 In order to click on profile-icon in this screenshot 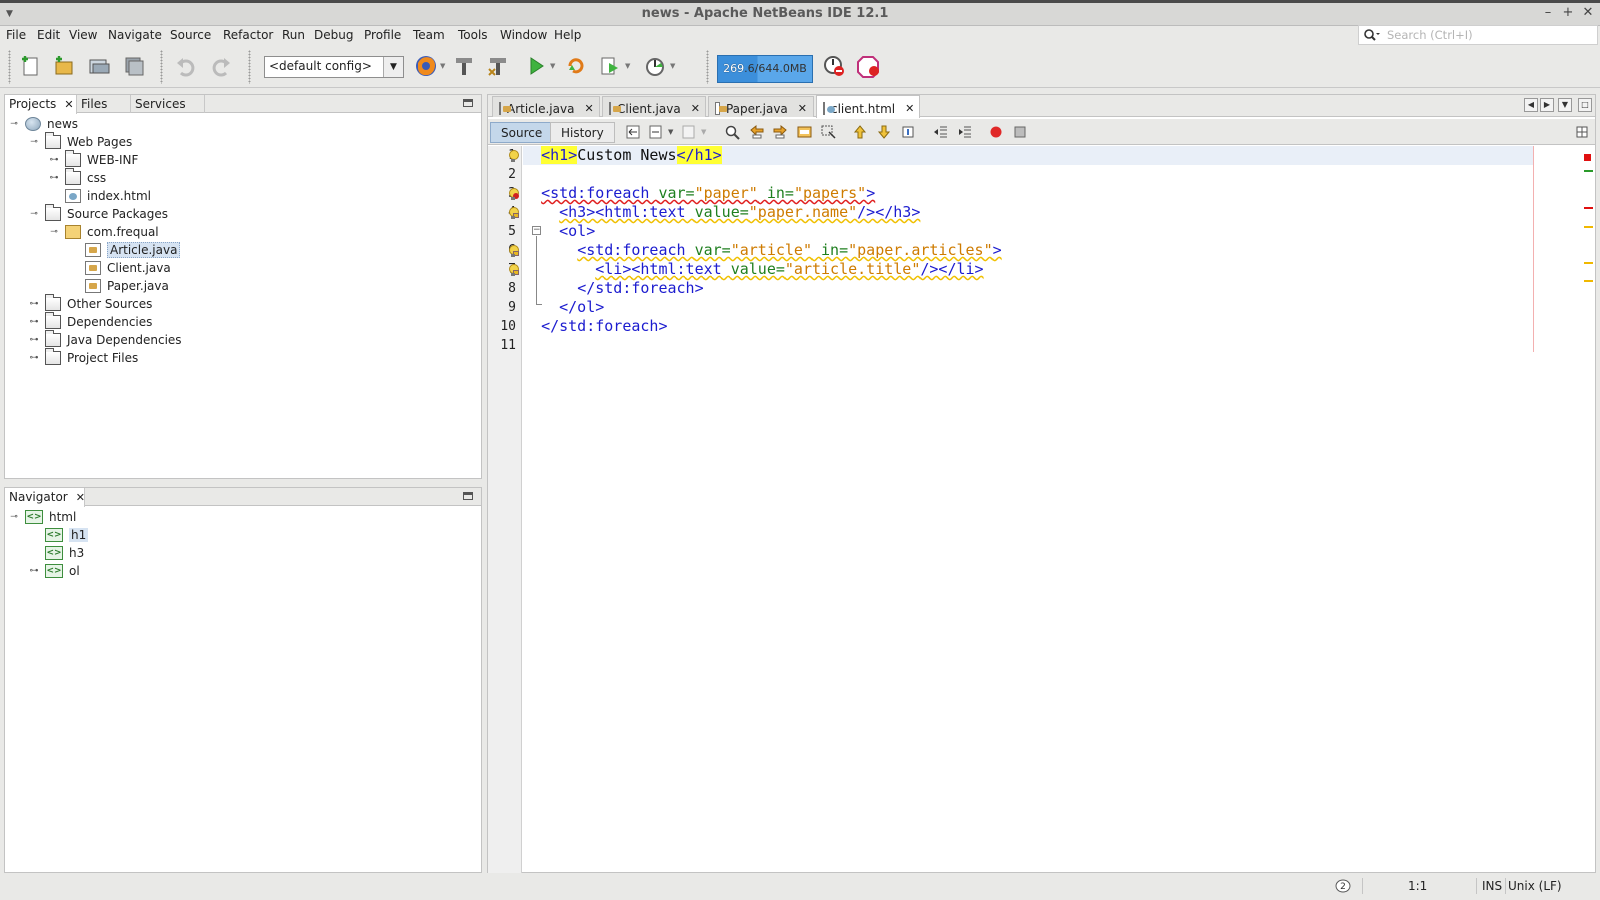, I will do `click(655, 66)`.